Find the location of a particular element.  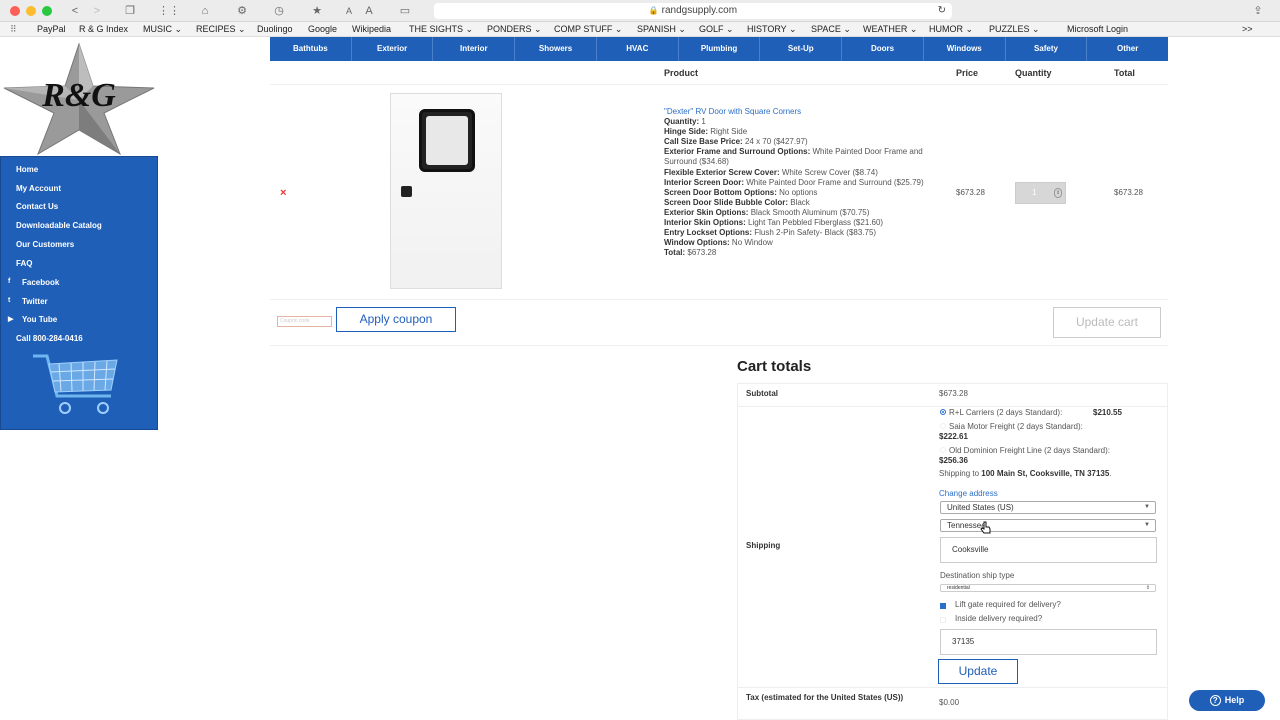

inside-delivery-checkbox is located at coordinates (943, 620).